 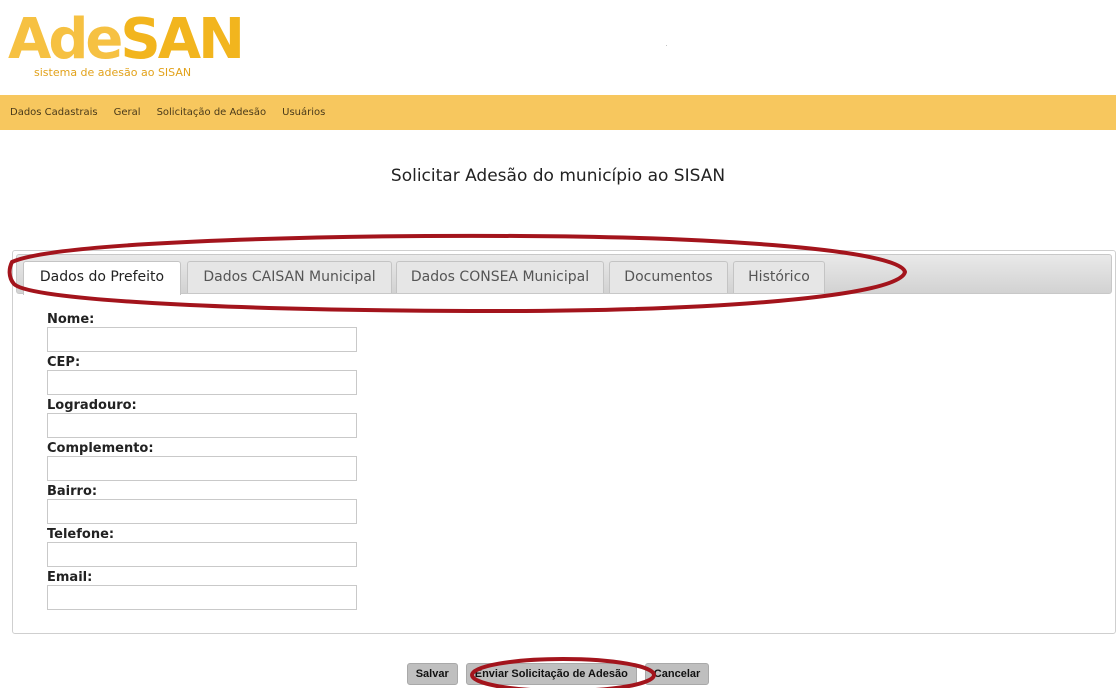 I want to click on cep-label: CEP:, so click(x=64, y=362).